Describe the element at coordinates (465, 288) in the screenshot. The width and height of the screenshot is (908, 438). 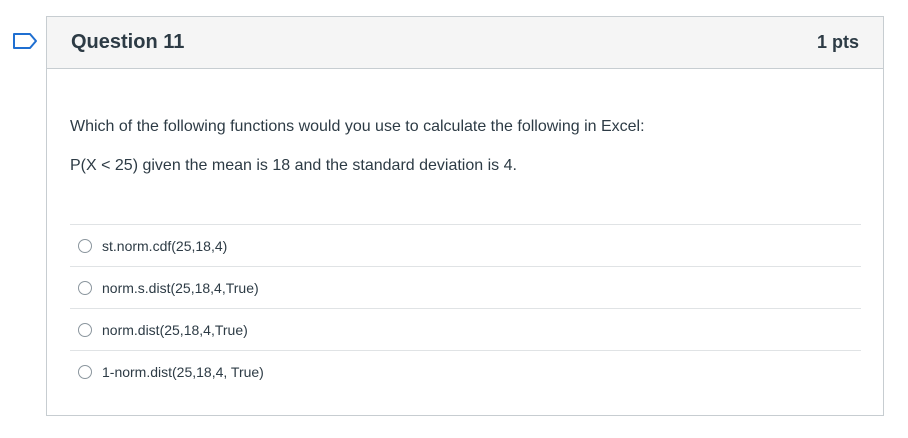
I see `answer-option: norm.s.dist(25,18,4,True)` at that location.